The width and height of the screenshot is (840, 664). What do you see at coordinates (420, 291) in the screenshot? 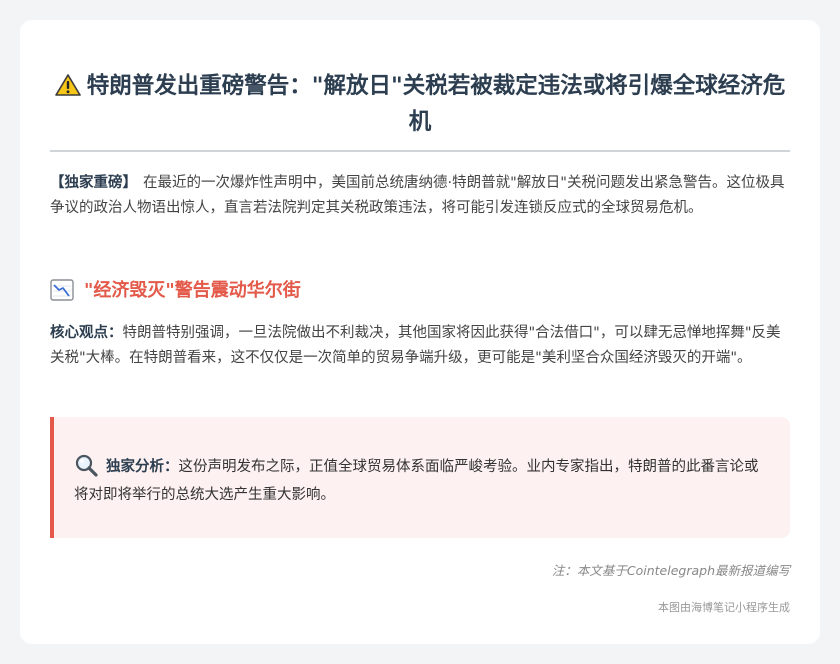
I see `section-heading: "经济毁灭"警告震动华尔街` at bounding box center [420, 291].